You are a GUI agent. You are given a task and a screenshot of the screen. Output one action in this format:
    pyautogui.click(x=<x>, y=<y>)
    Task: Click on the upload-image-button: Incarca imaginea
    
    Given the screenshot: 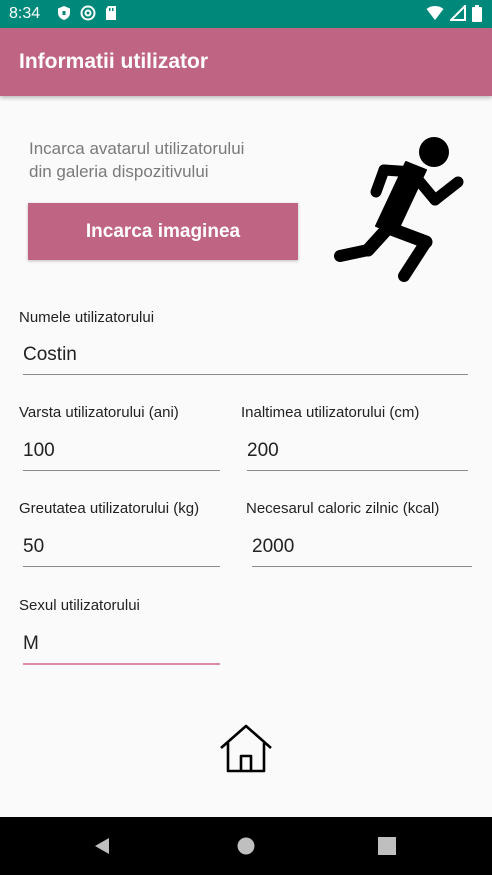 What is the action you would take?
    pyautogui.click(x=163, y=231)
    